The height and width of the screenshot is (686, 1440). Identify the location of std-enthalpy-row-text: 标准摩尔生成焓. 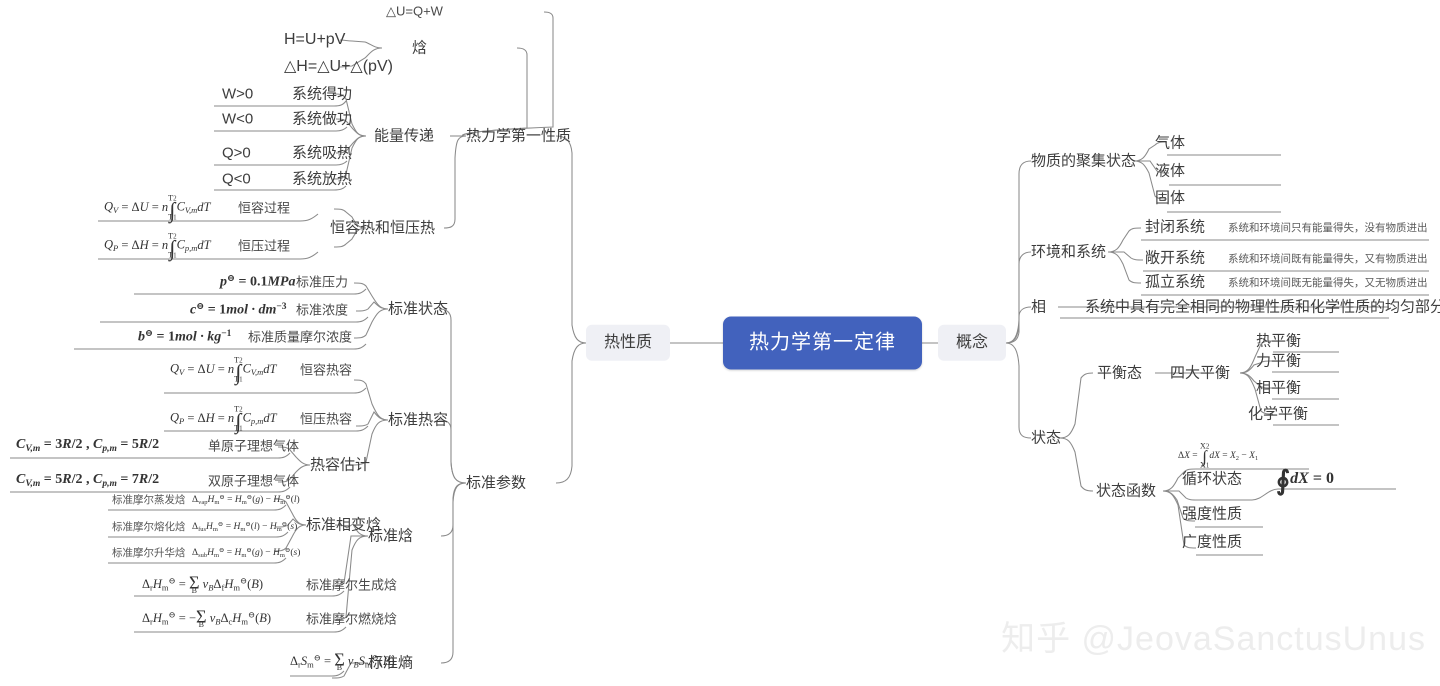
(352, 585).